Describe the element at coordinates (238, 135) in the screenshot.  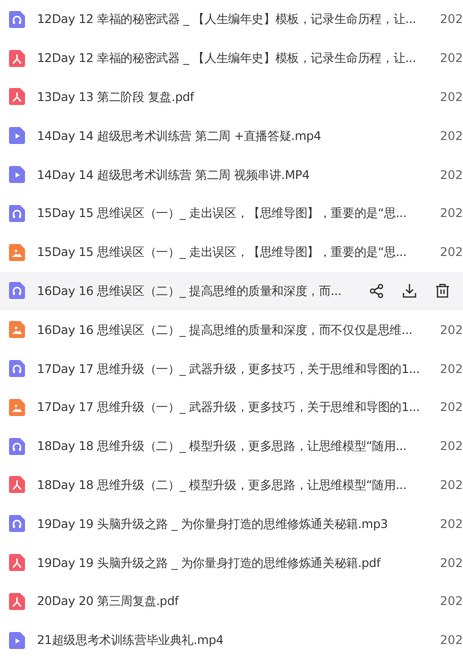
I see `file-name: 14Day 14 超级思考术训练营 第二周 +直播答疑.mp4` at that location.